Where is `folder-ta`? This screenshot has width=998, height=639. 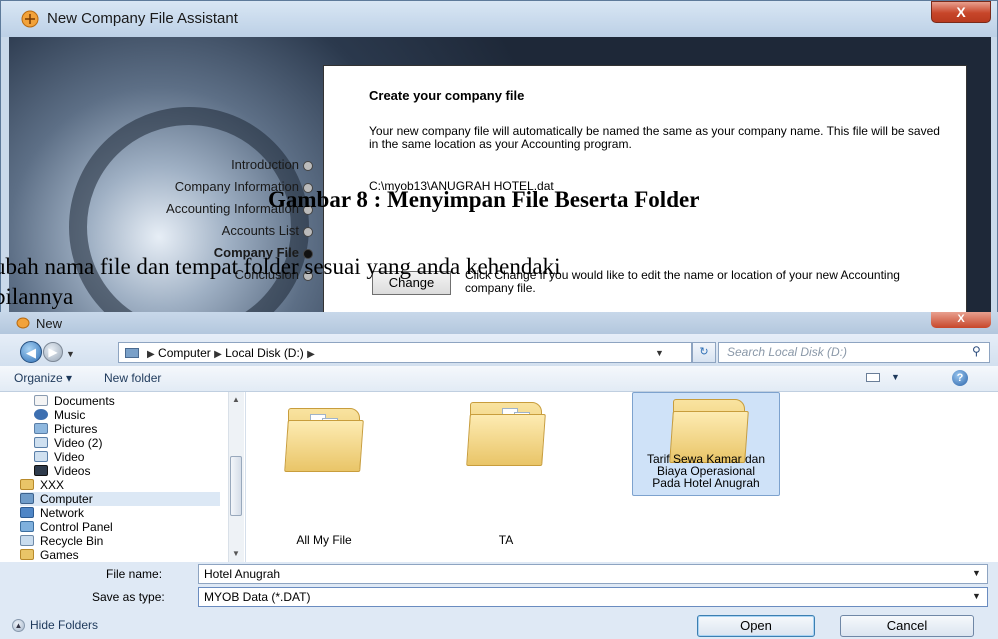
folder-ta is located at coordinates (506, 433).